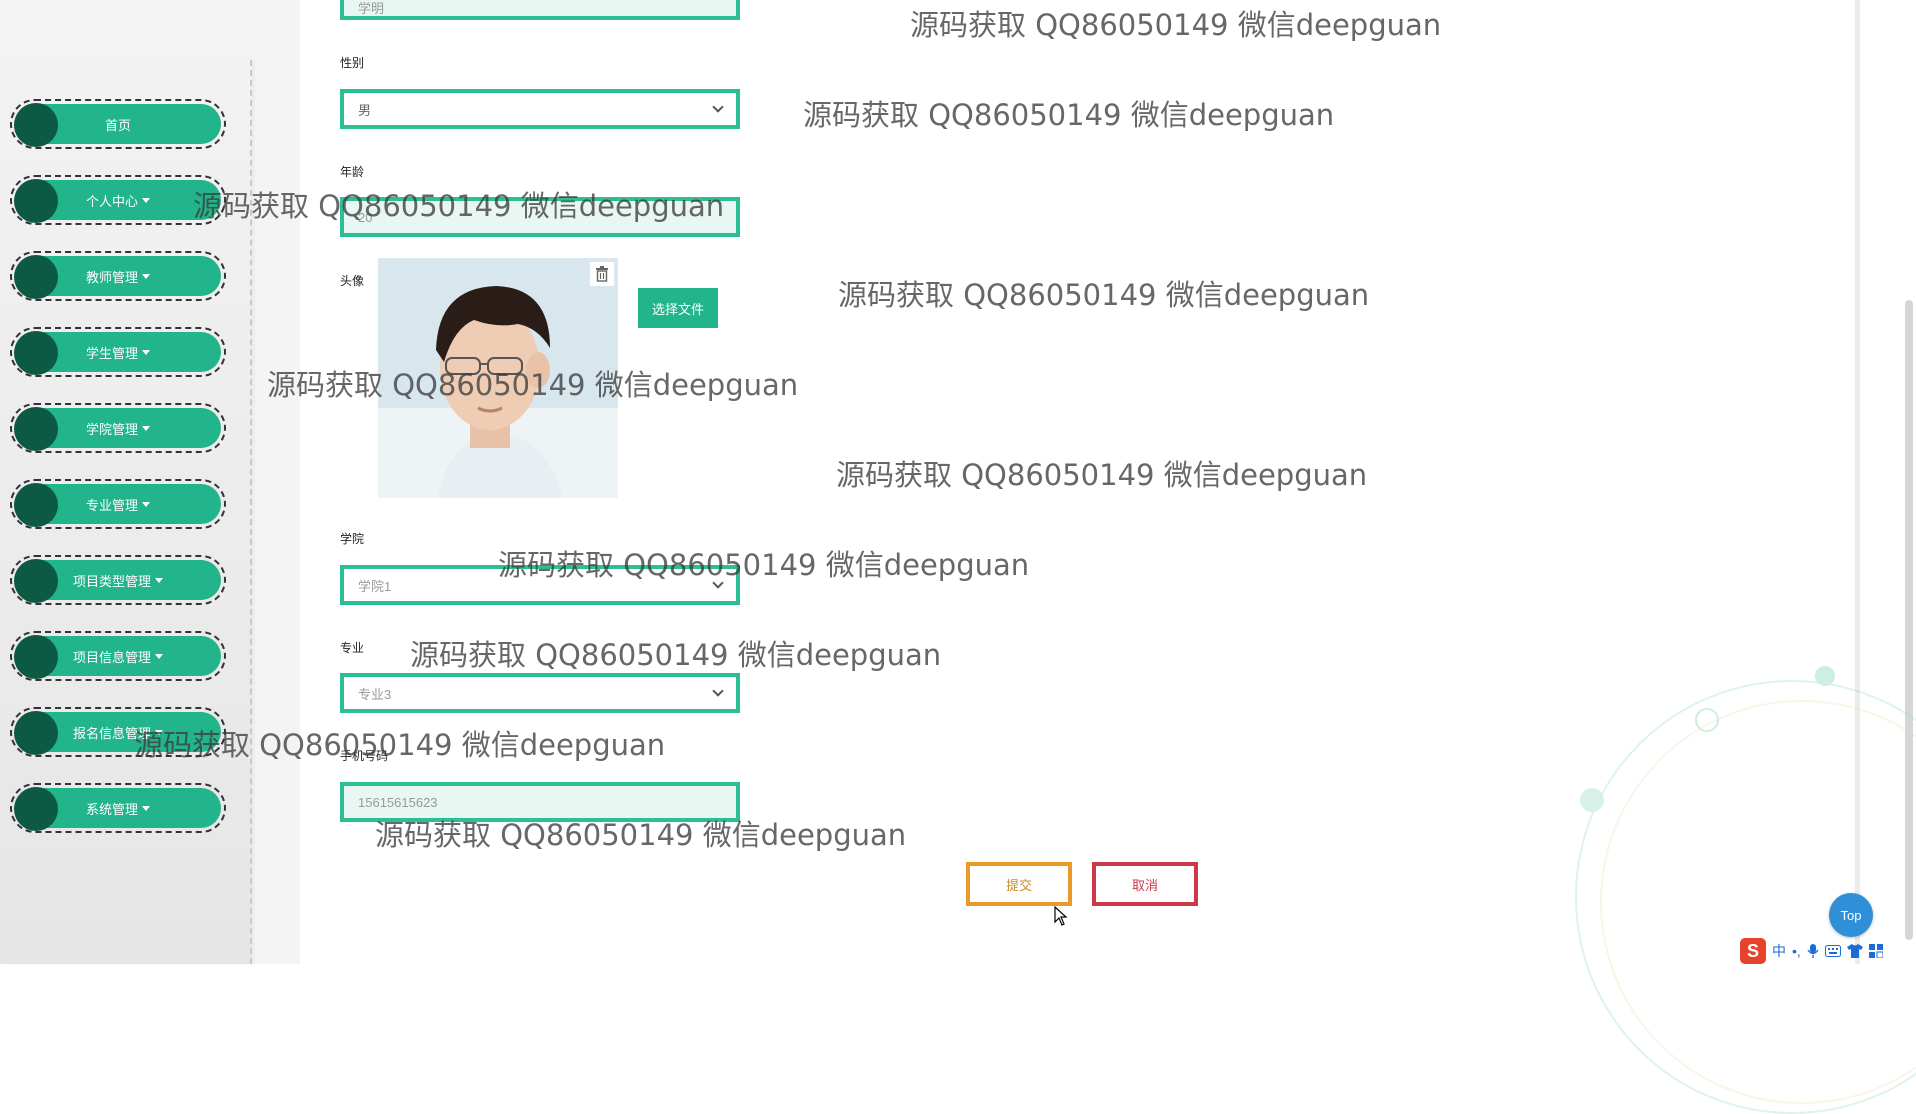 The width and height of the screenshot is (1916, 1114). Describe the element at coordinates (398, 802) in the screenshot. I see `phone-value: 15615615623` at that location.